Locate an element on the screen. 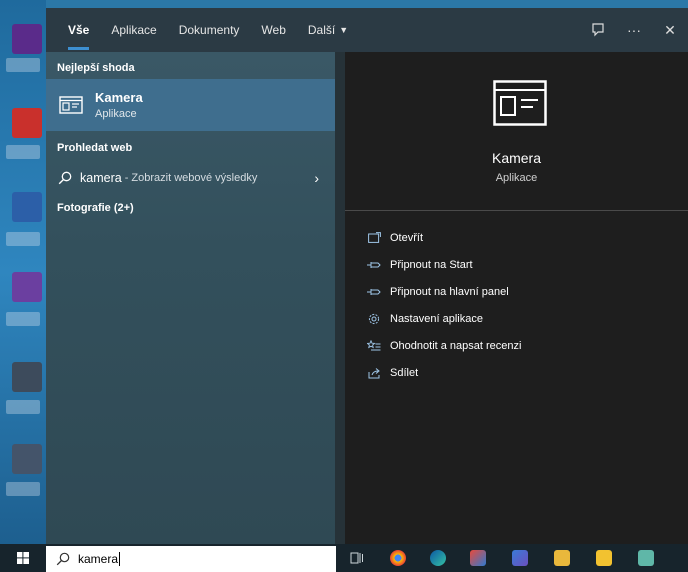  desktop-background is located at coordinates (23, 272).